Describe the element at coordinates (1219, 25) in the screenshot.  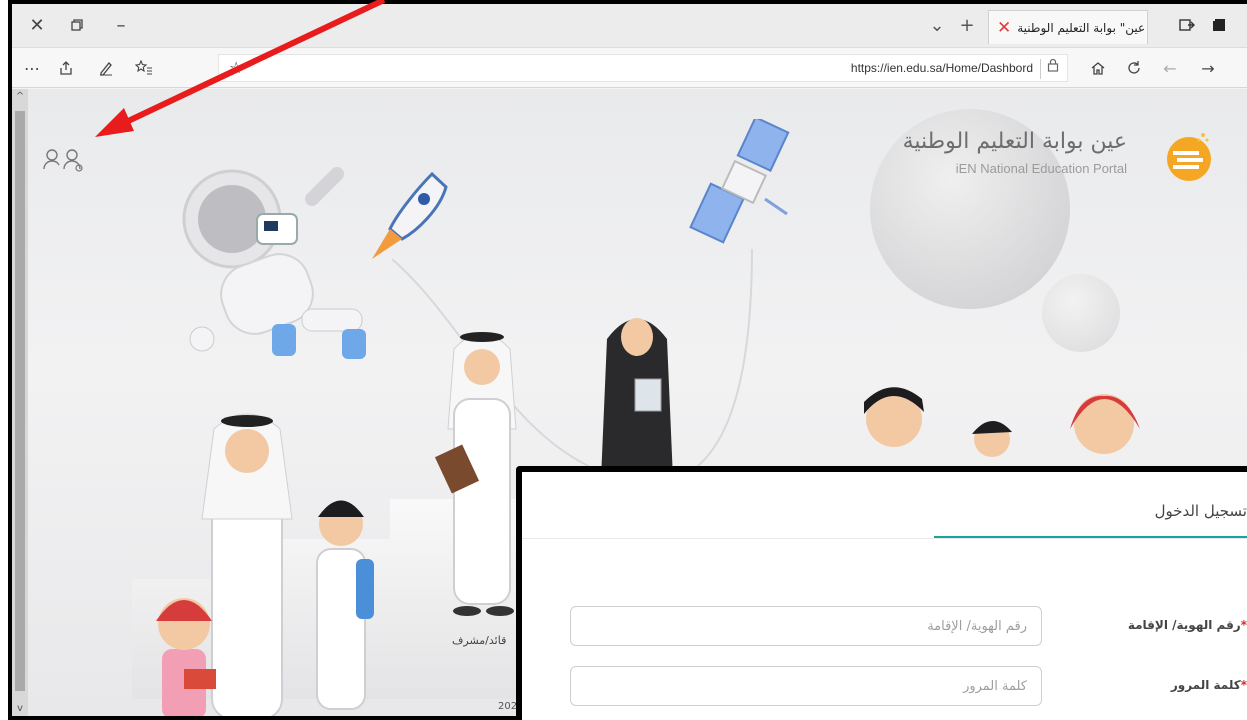
I see `show-tabs-icon` at that location.